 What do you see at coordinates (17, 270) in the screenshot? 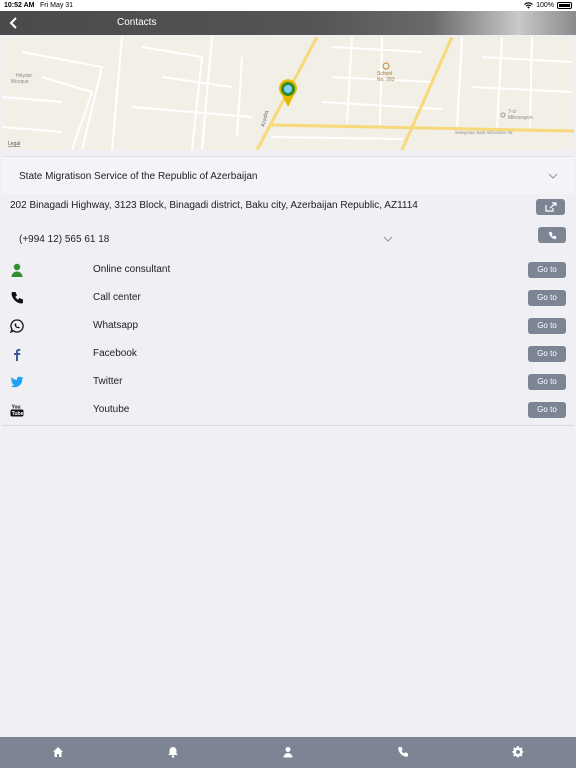
I see `user-icon` at bounding box center [17, 270].